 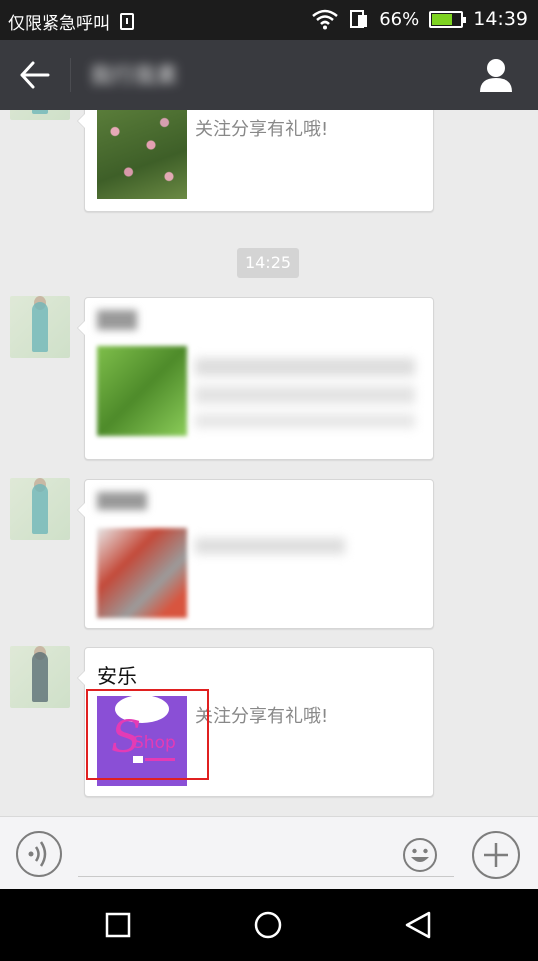 I want to click on status-left: 仅限紧急呼叫, so click(x=71, y=21).